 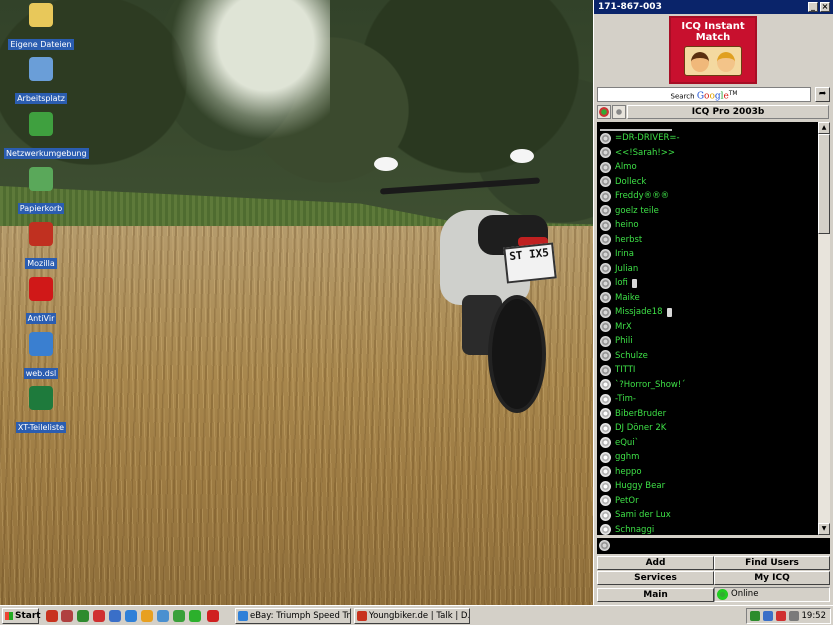 What do you see at coordinates (707, 167) in the screenshot?
I see `contact-row: Almo` at bounding box center [707, 167].